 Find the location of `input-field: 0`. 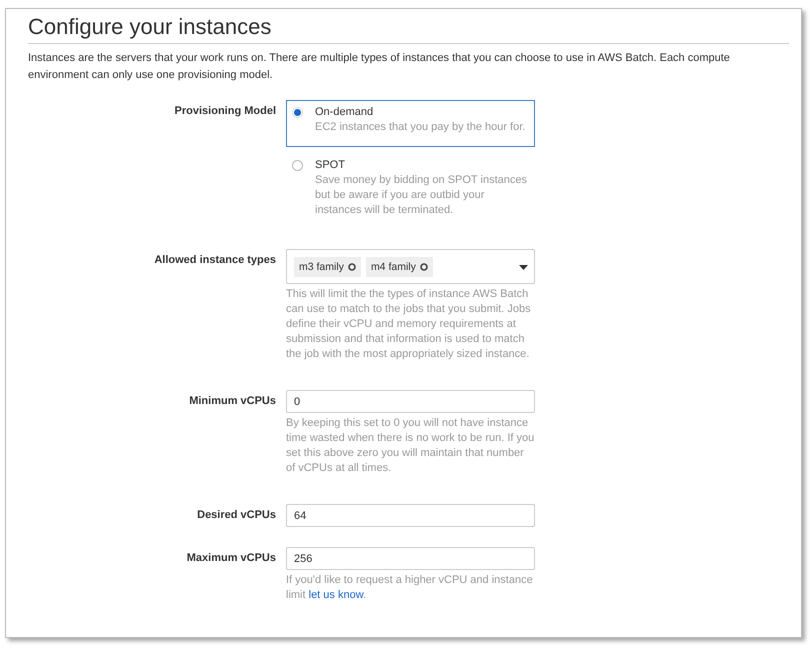

input-field: 0 is located at coordinates (410, 401).